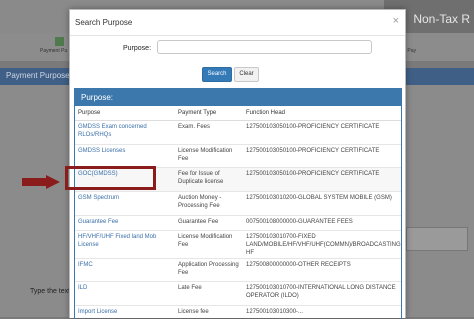  What do you see at coordinates (125, 270) in the screenshot?
I see `purpose-link: IFMC` at bounding box center [125, 270].